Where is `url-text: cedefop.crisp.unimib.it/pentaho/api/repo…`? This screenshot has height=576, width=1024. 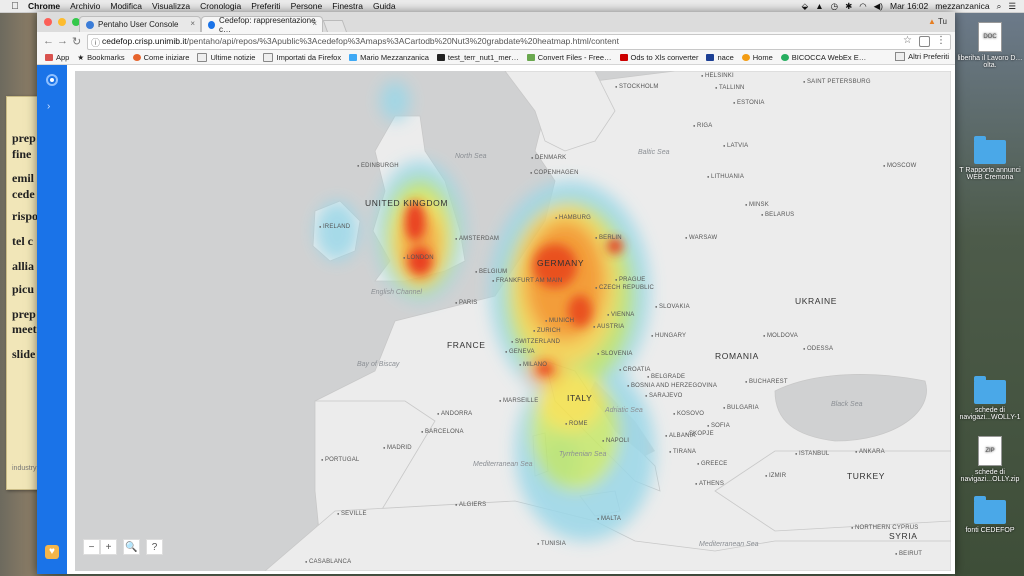 url-text: cedefop.crisp.unimib.it/pentaho/api/repo… is located at coordinates (360, 41).